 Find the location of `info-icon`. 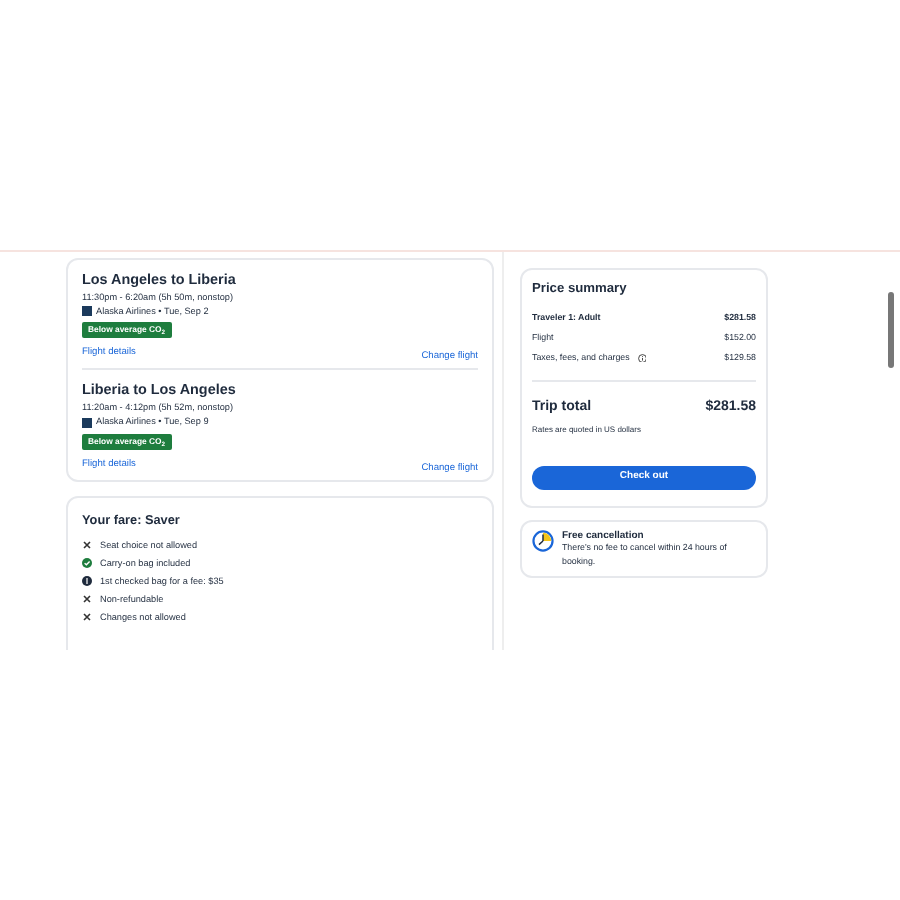

info-icon is located at coordinates (642, 358).